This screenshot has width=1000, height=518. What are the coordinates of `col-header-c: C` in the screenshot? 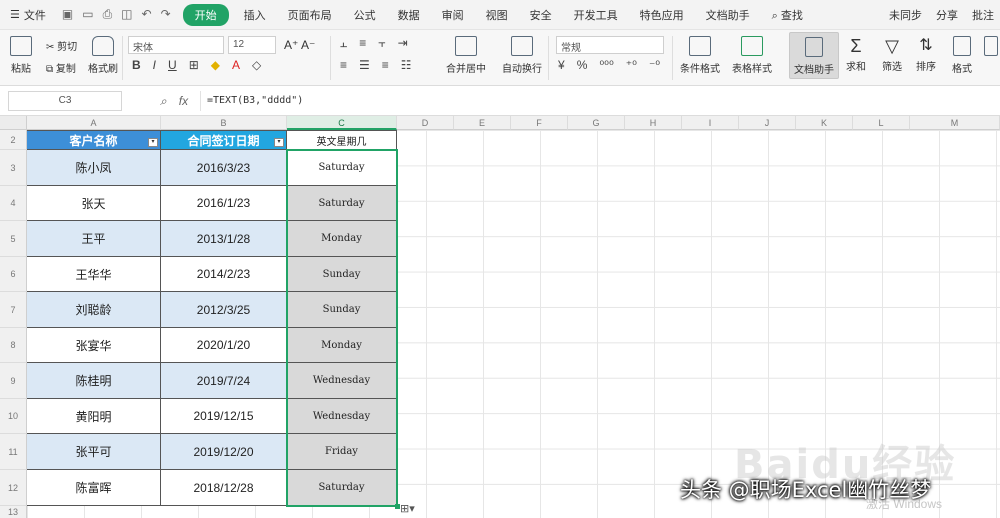 It's located at (342, 123).